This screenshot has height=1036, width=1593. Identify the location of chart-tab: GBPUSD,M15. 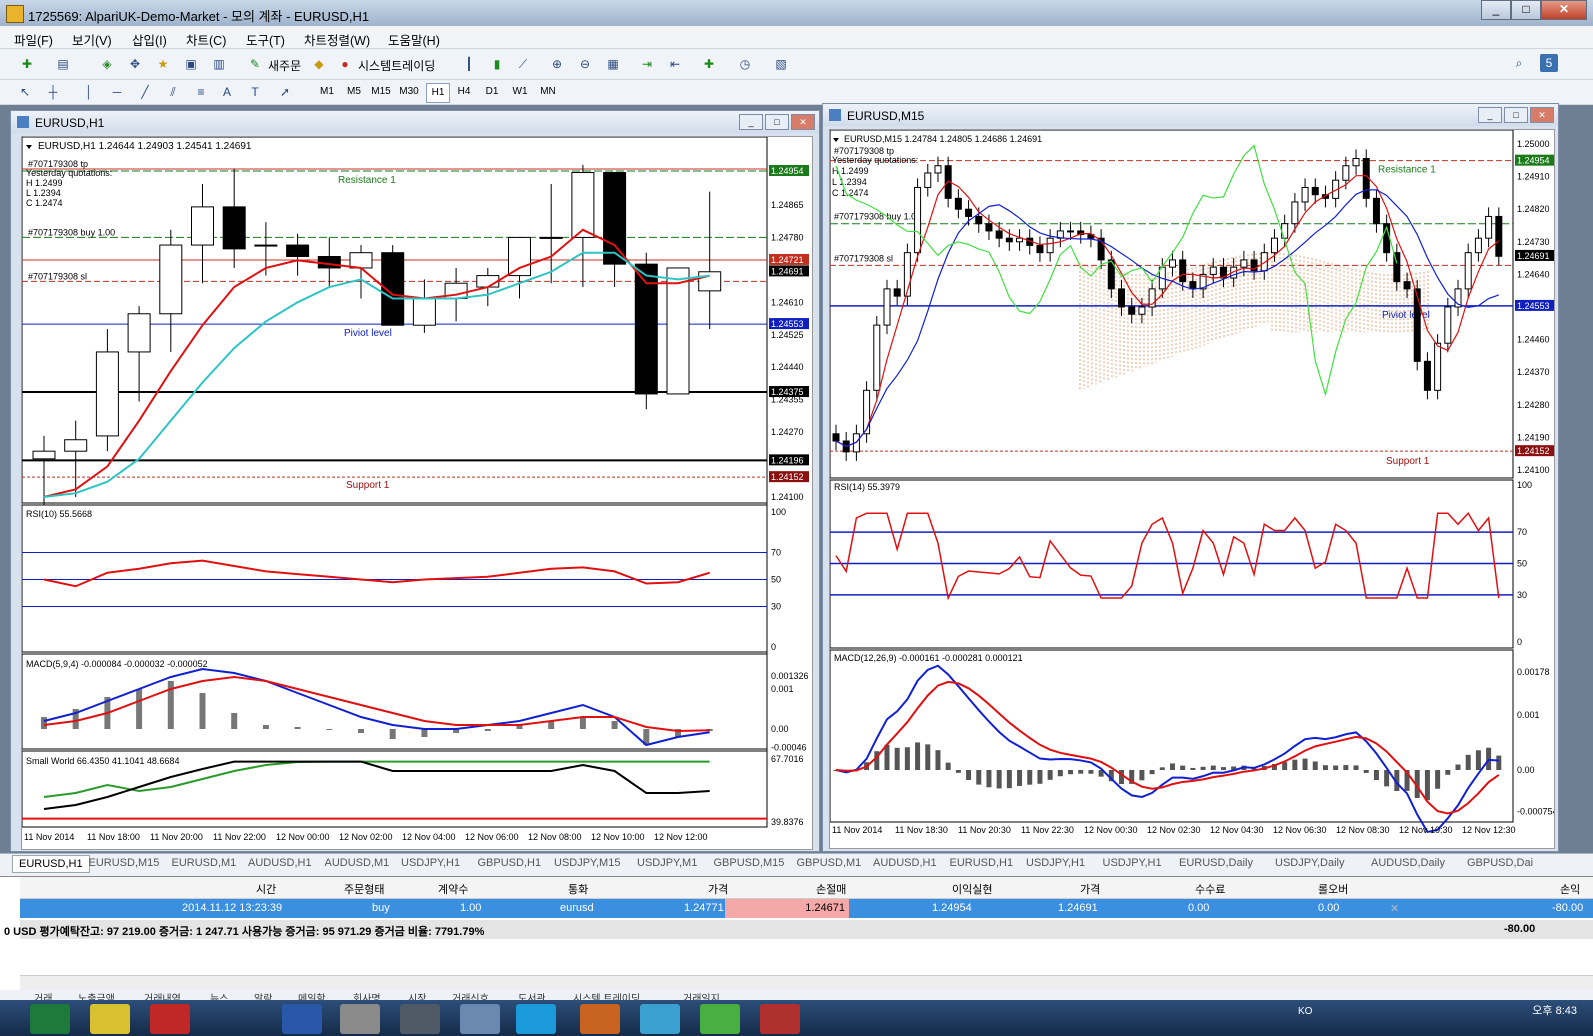
(749, 863).